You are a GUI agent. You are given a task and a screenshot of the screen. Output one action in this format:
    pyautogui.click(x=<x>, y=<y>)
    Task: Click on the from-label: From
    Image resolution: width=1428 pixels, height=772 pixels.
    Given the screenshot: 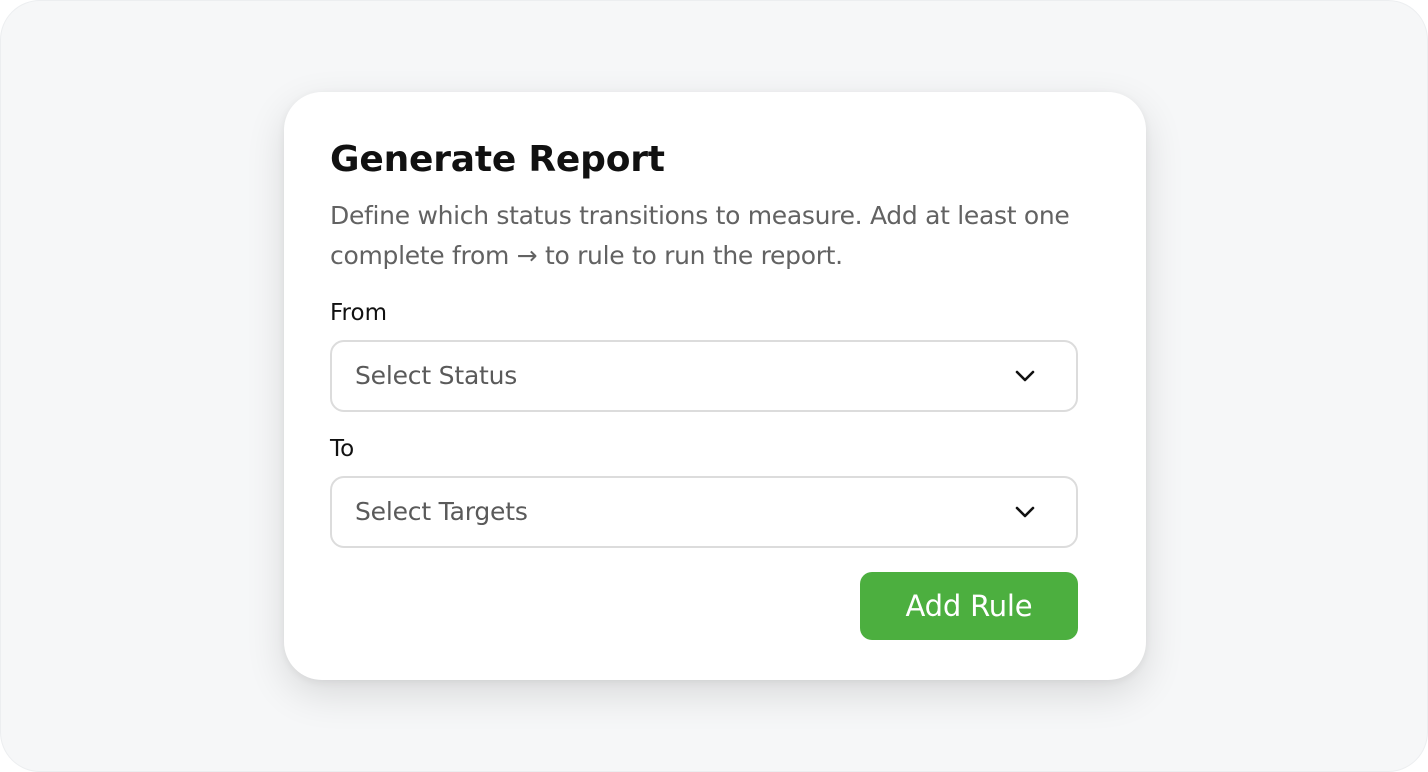 What is the action you would take?
    pyautogui.click(x=358, y=313)
    